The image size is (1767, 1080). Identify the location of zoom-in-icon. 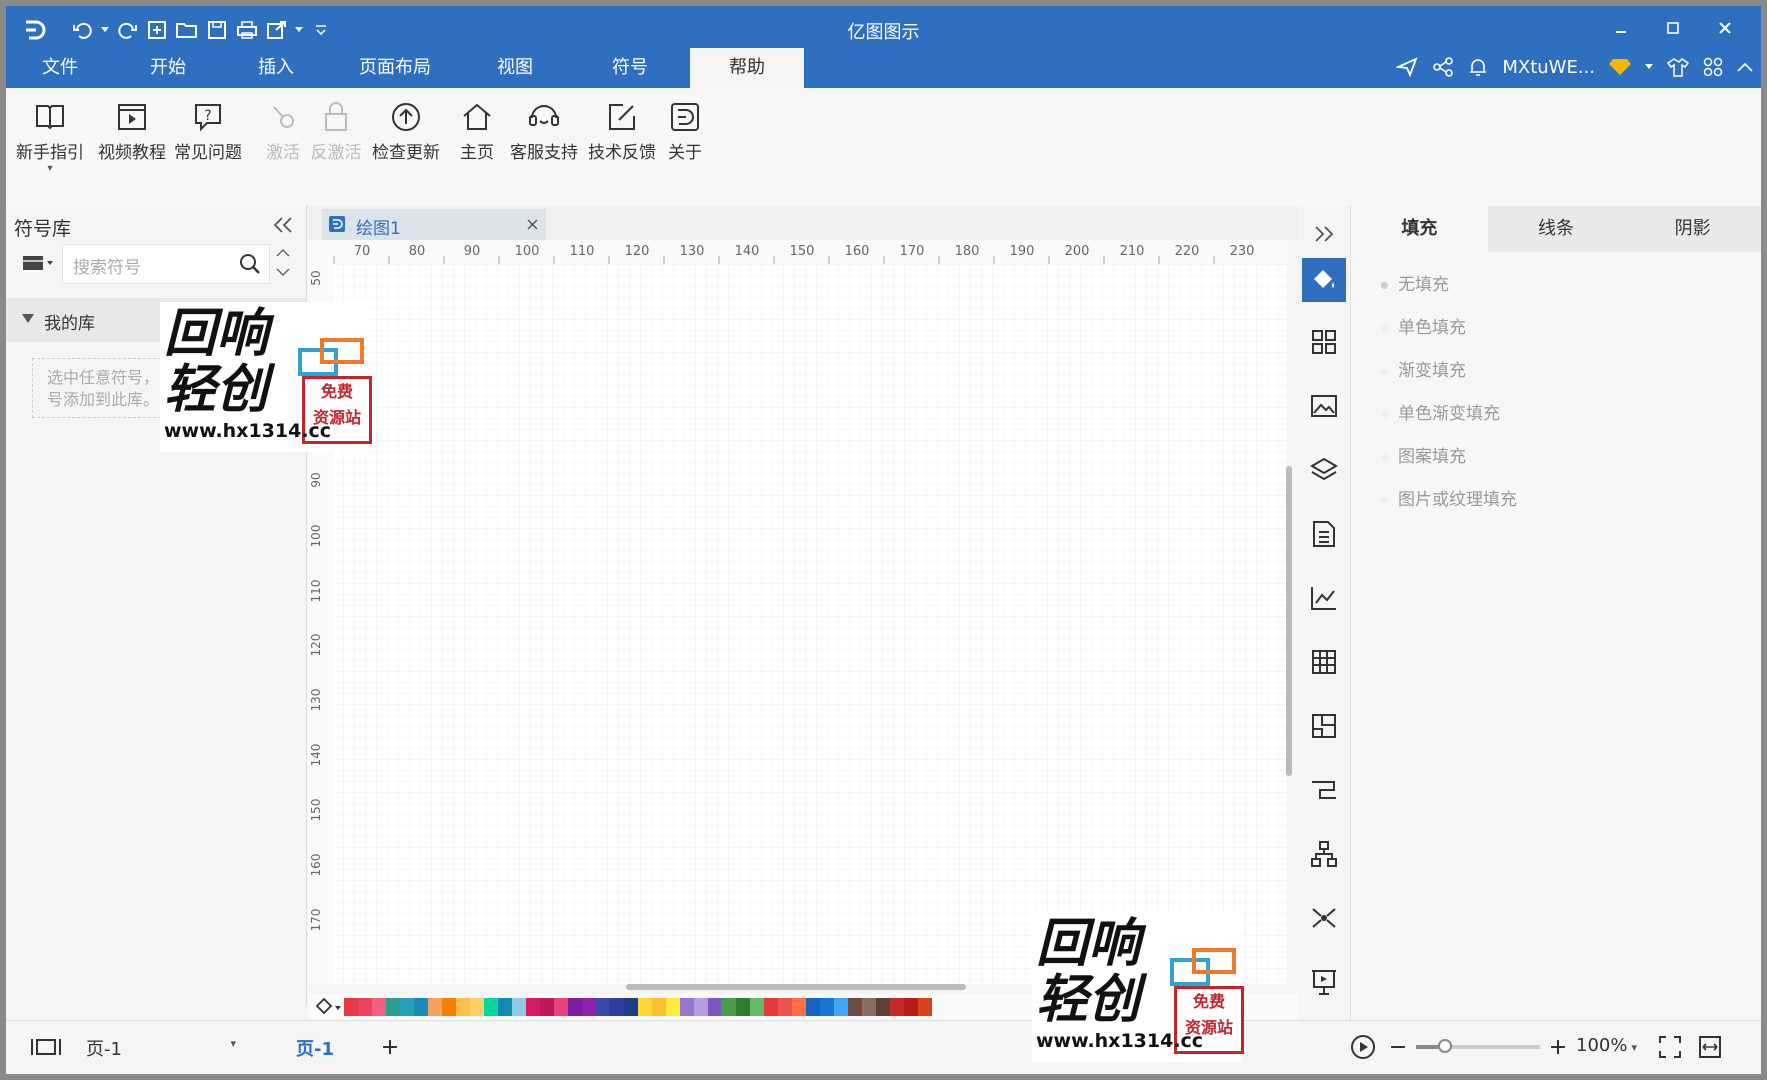
(1558, 1047).